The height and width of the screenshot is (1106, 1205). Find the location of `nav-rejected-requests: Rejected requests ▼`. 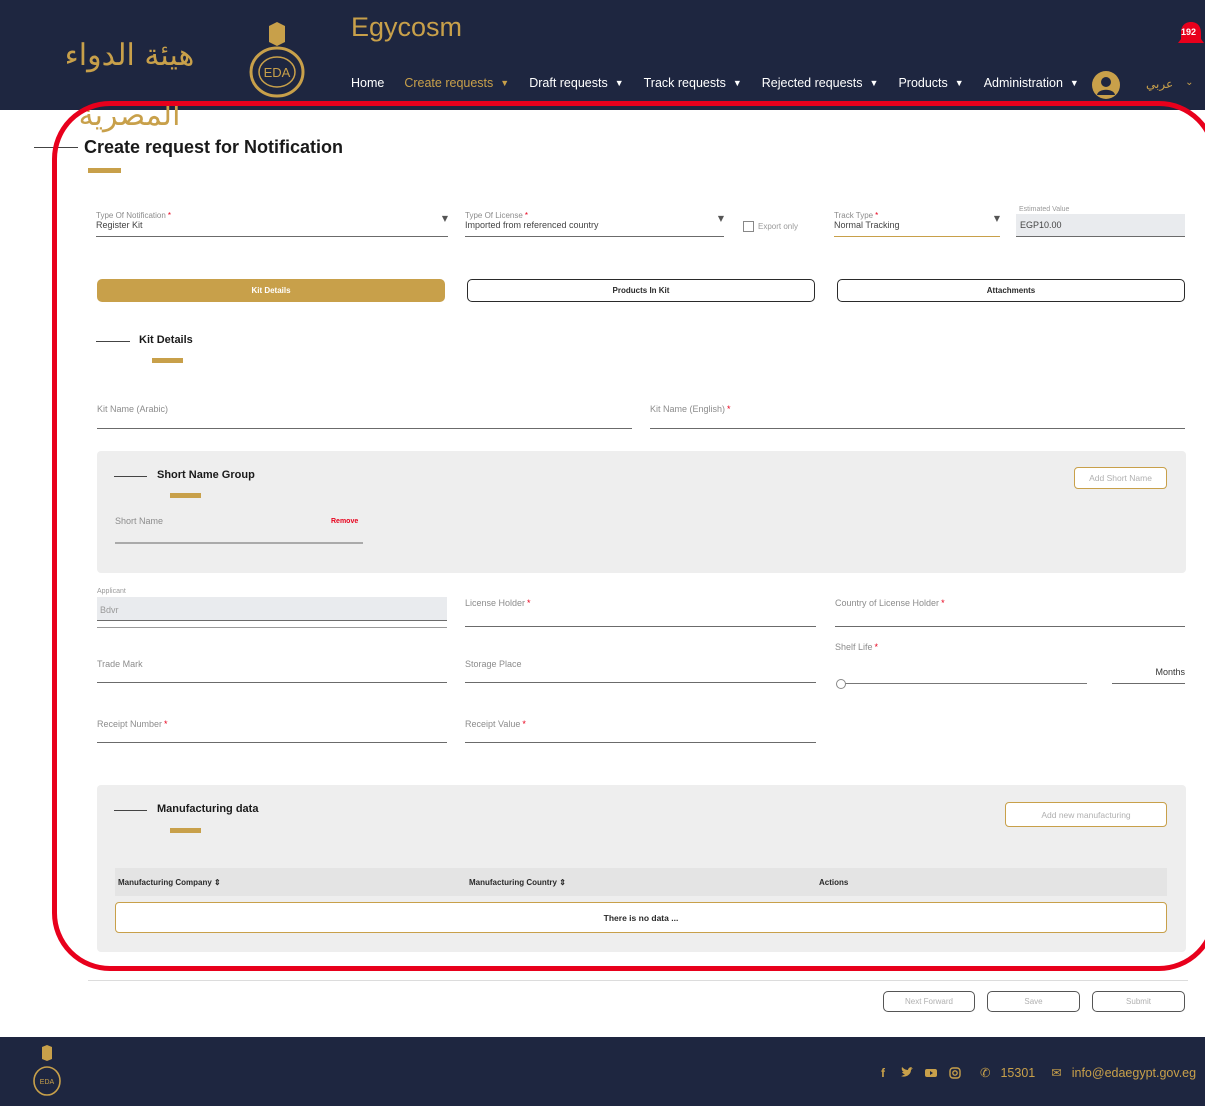

nav-rejected-requests: Rejected requests ▼ is located at coordinates (820, 83).